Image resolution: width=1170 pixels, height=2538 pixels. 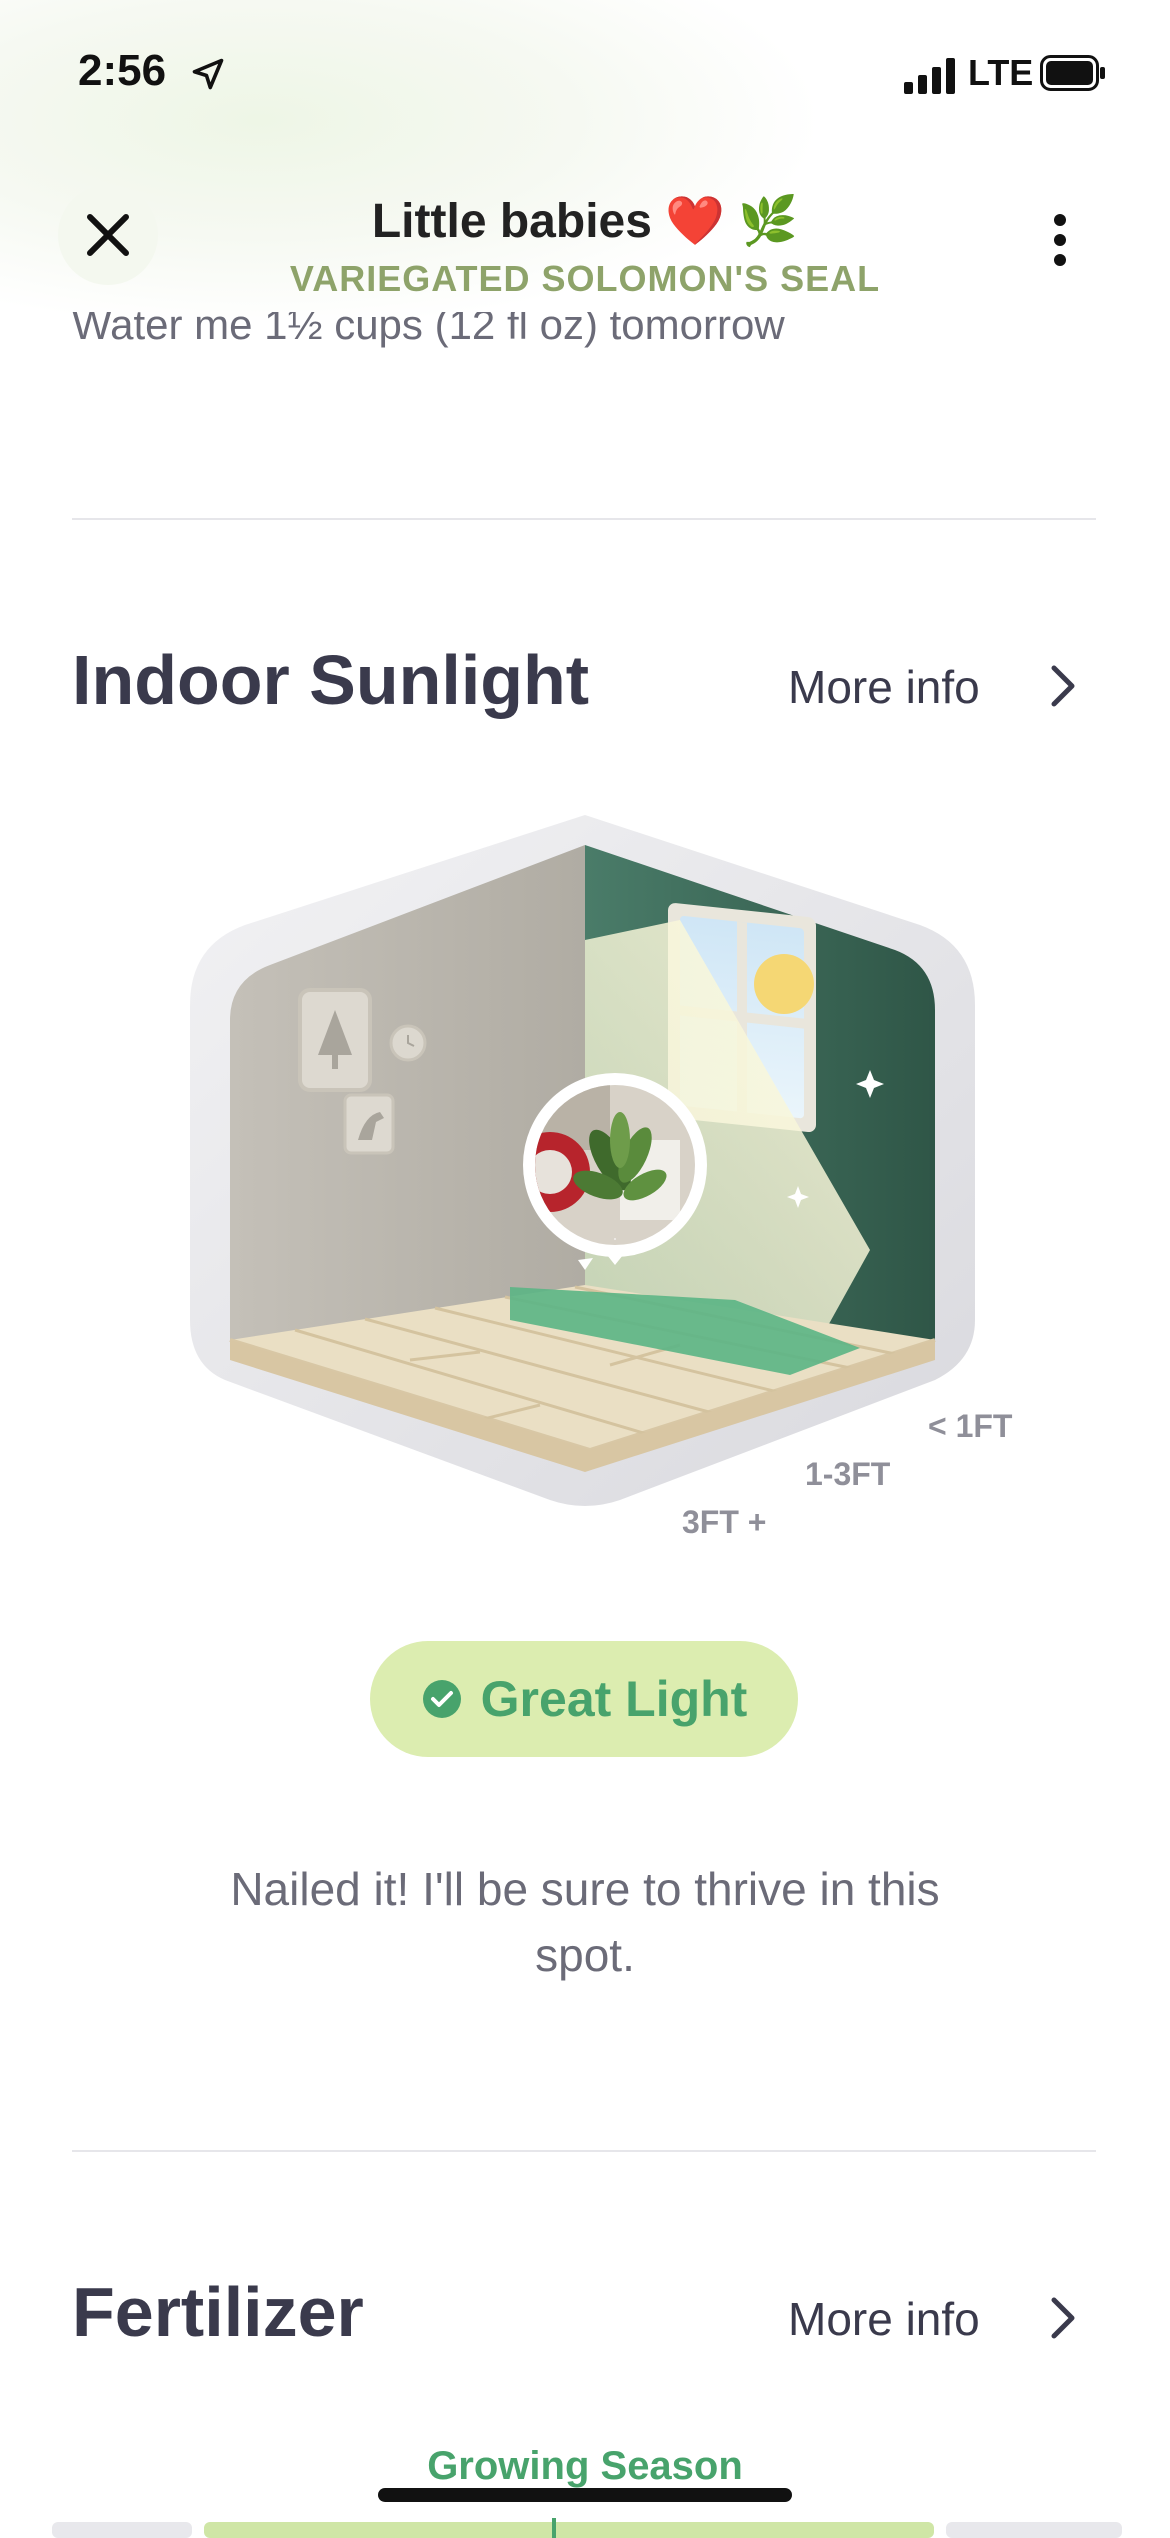 What do you see at coordinates (848, 1474) in the screenshot?
I see `distance-label-mid: 1-3FT` at bounding box center [848, 1474].